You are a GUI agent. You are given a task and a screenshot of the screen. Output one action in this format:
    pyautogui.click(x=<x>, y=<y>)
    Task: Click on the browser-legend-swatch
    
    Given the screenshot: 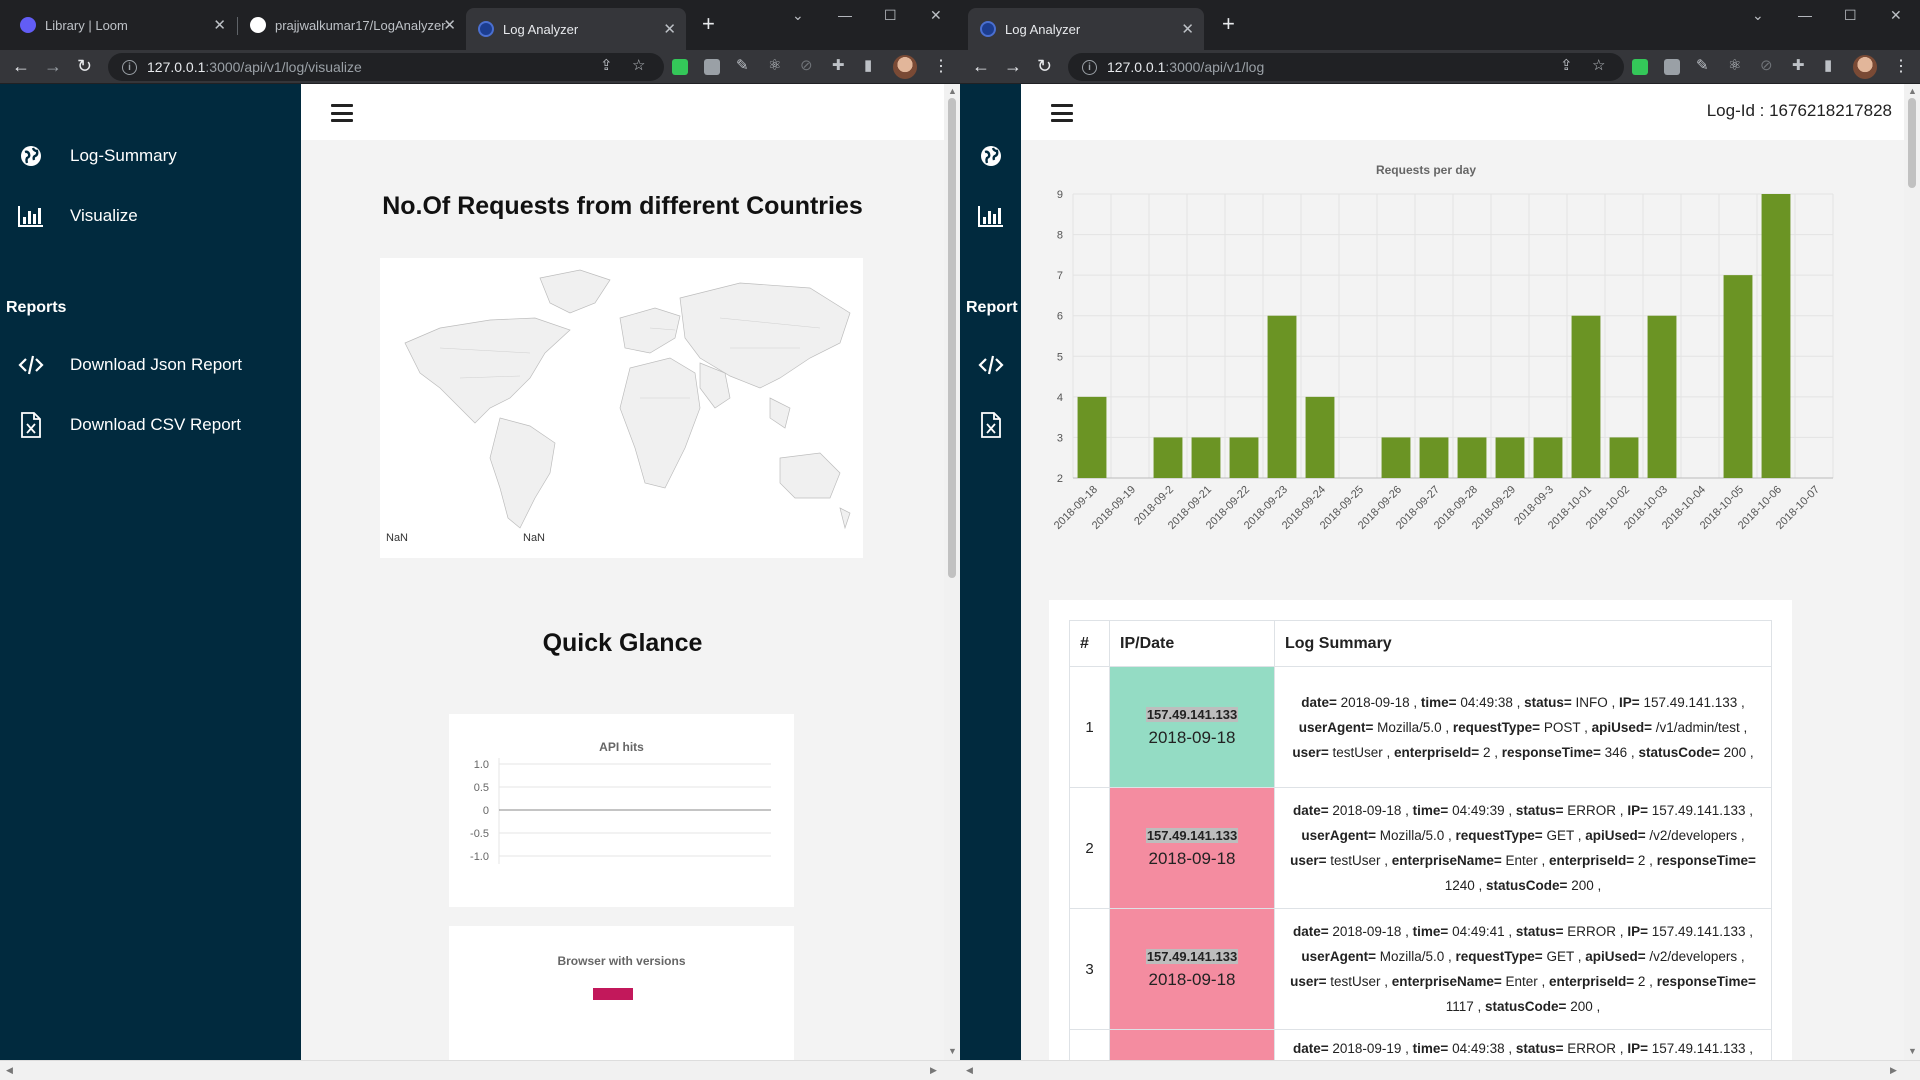 What is the action you would take?
    pyautogui.click(x=613, y=994)
    